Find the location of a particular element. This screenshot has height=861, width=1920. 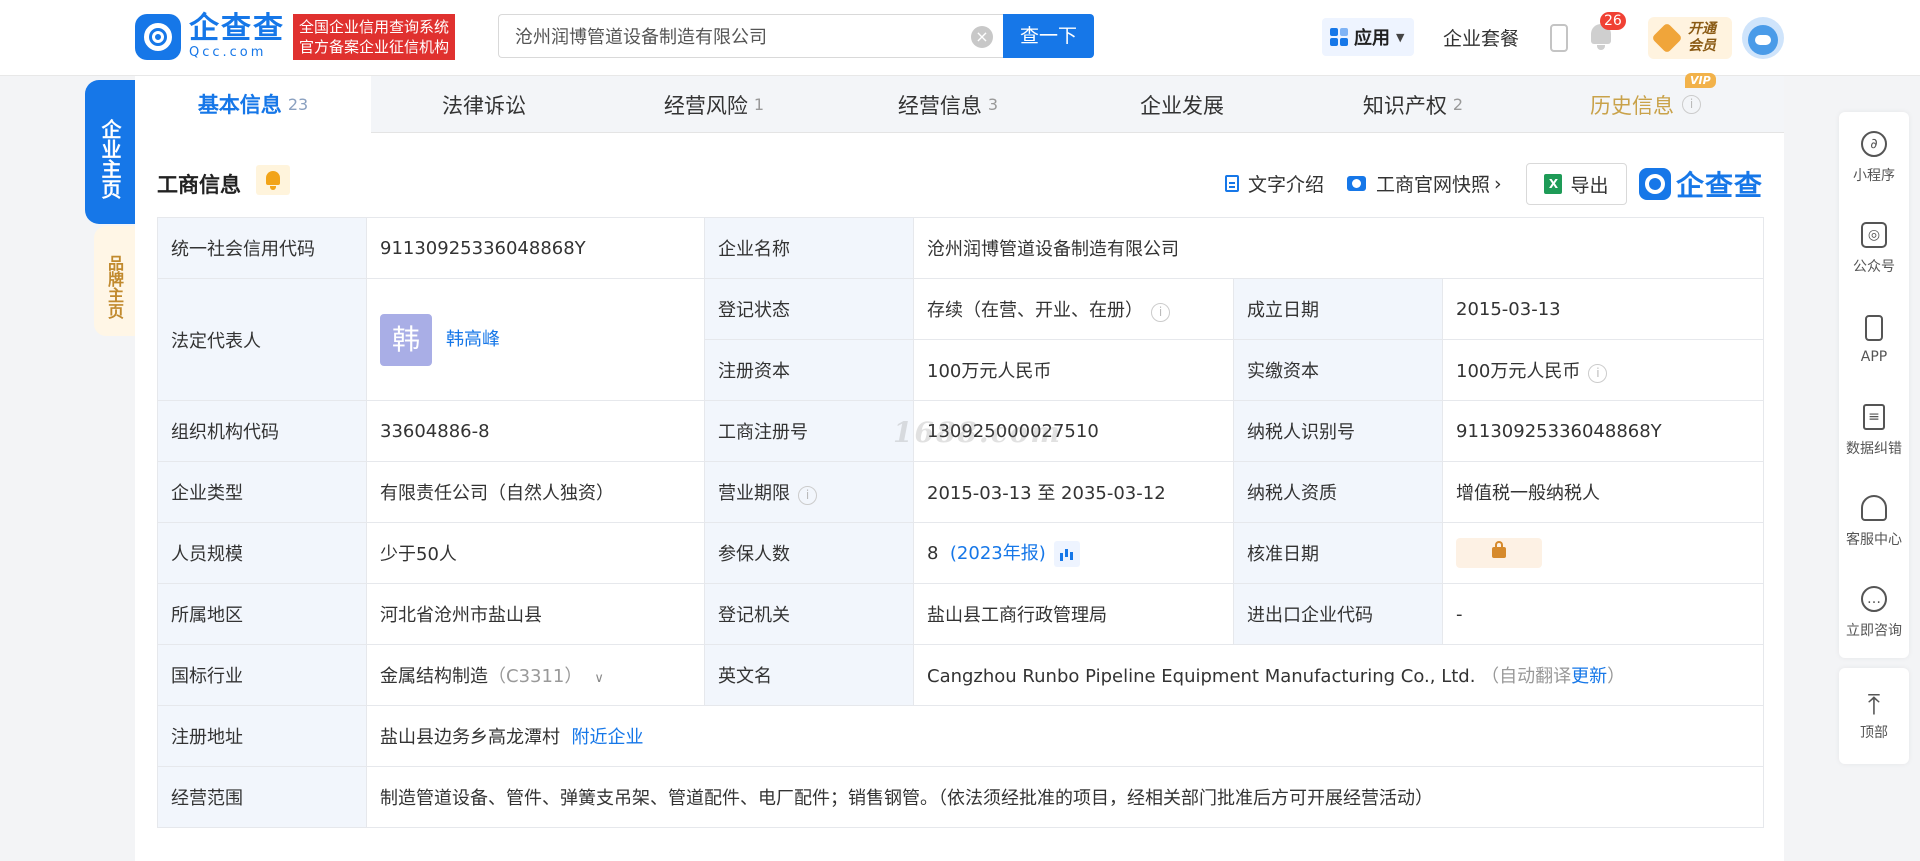

paid-capital-value: 100万元人民币 is located at coordinates (1518, 371).